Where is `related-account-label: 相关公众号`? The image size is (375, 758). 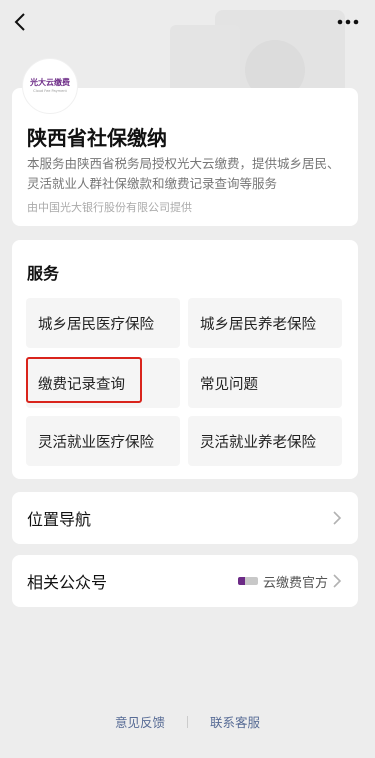
related-account-label: 相关公众号 is located at coordinates (67, 582).